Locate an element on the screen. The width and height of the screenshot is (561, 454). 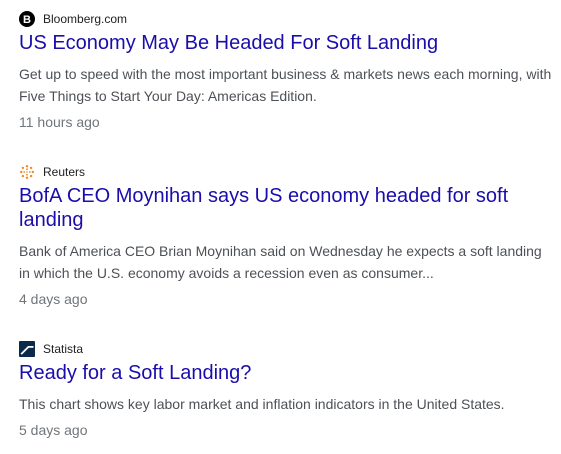
statista-logo-icon is located at coordinates (27, 349).